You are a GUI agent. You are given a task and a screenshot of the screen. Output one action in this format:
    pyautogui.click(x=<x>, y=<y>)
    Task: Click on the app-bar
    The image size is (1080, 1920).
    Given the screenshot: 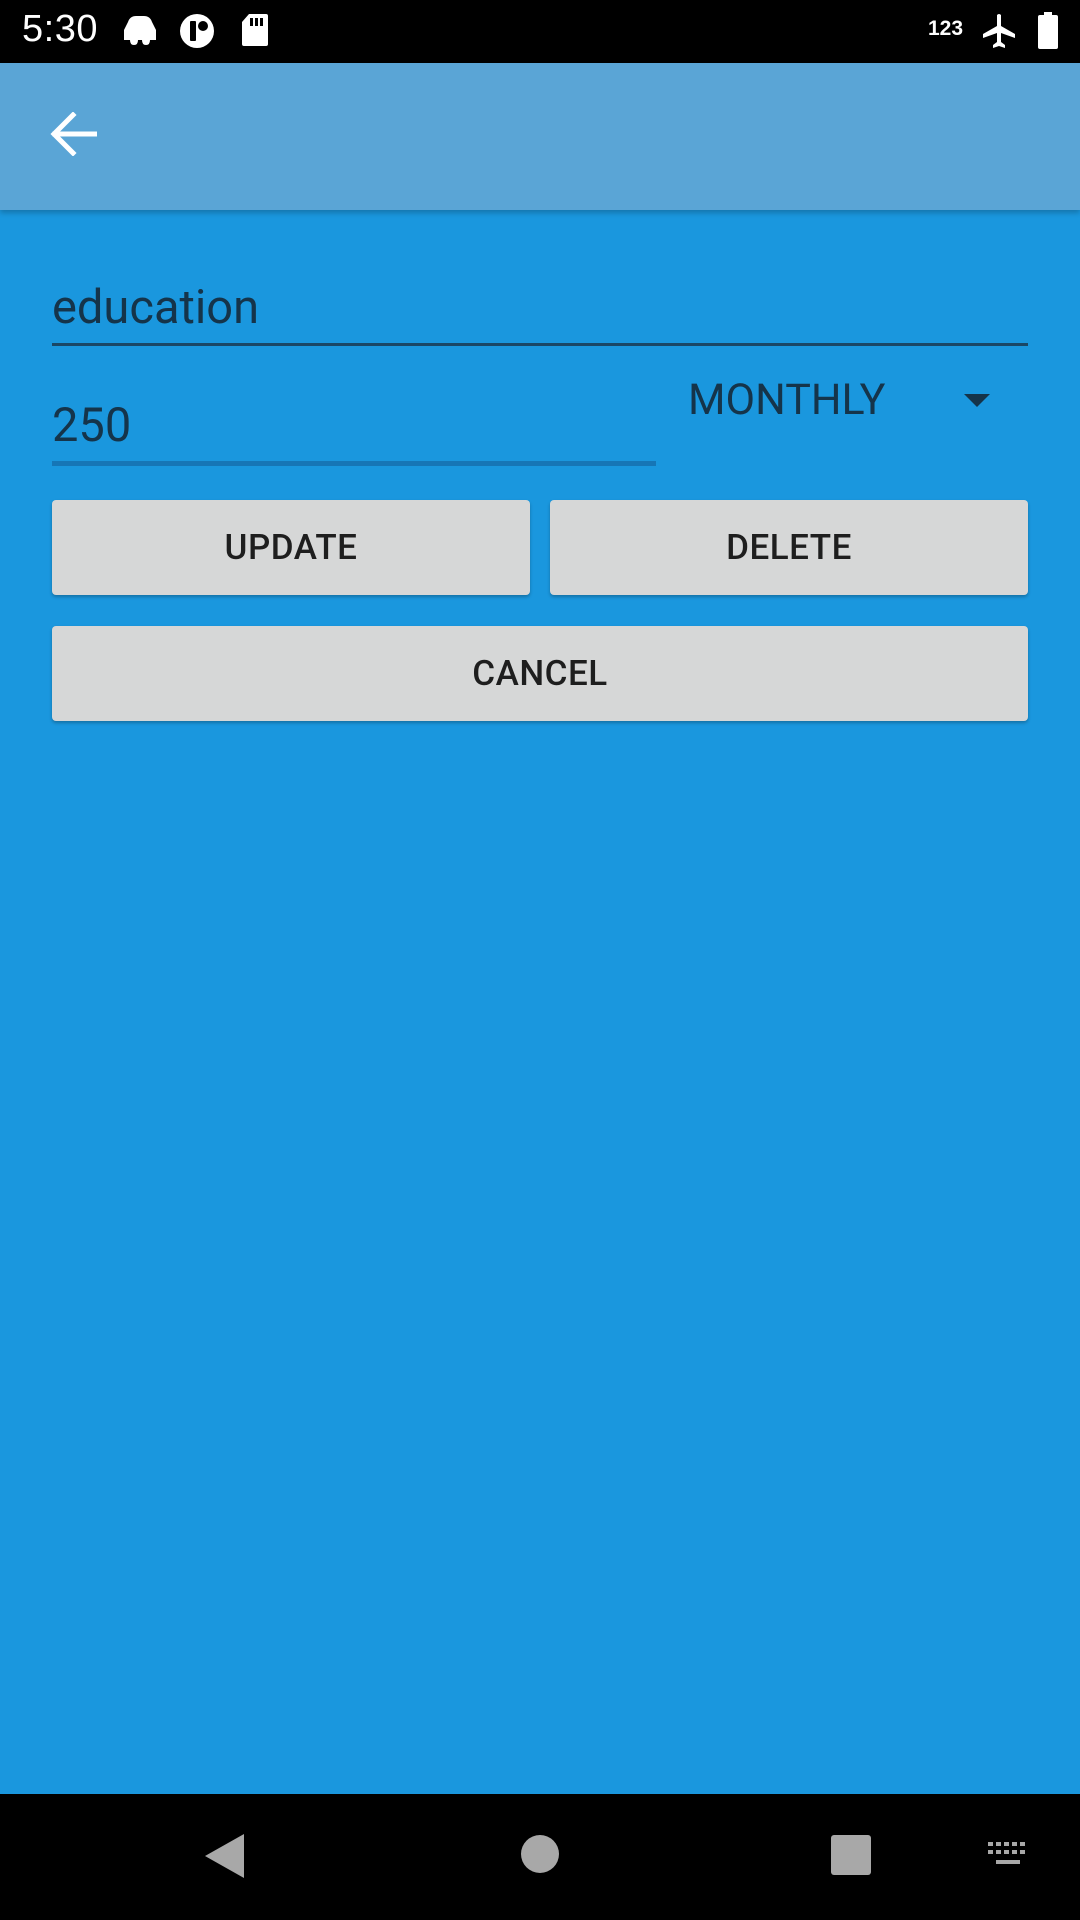 What is the action you would take?
    pyautogui.click(x=540, y=136)
    